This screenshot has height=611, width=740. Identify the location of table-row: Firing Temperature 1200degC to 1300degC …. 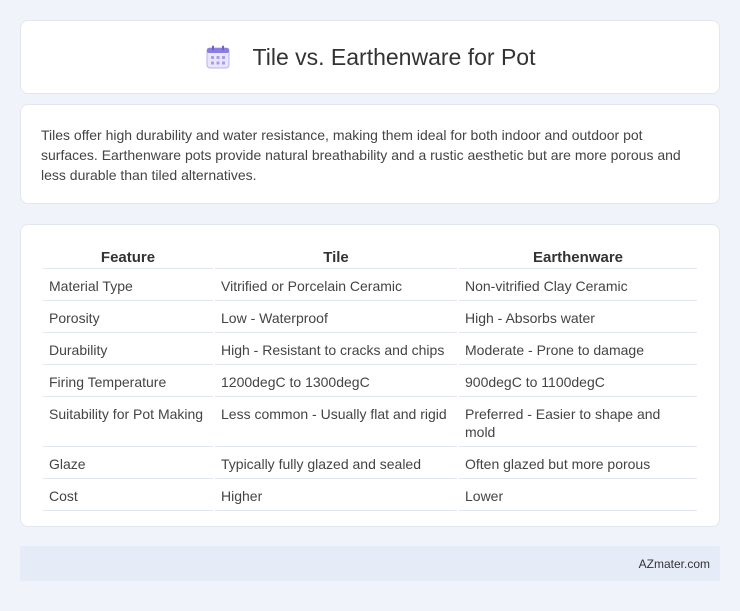
(370, 381).